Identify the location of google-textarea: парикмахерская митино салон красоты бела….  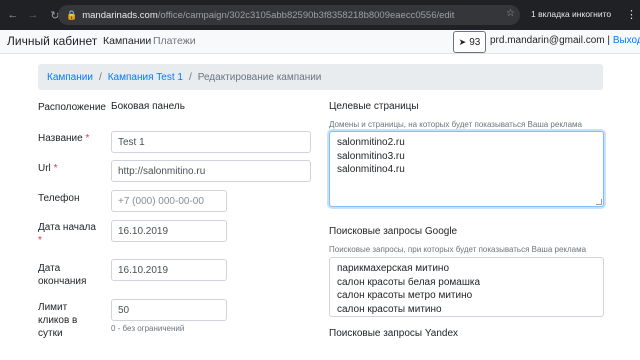
(466, 287).